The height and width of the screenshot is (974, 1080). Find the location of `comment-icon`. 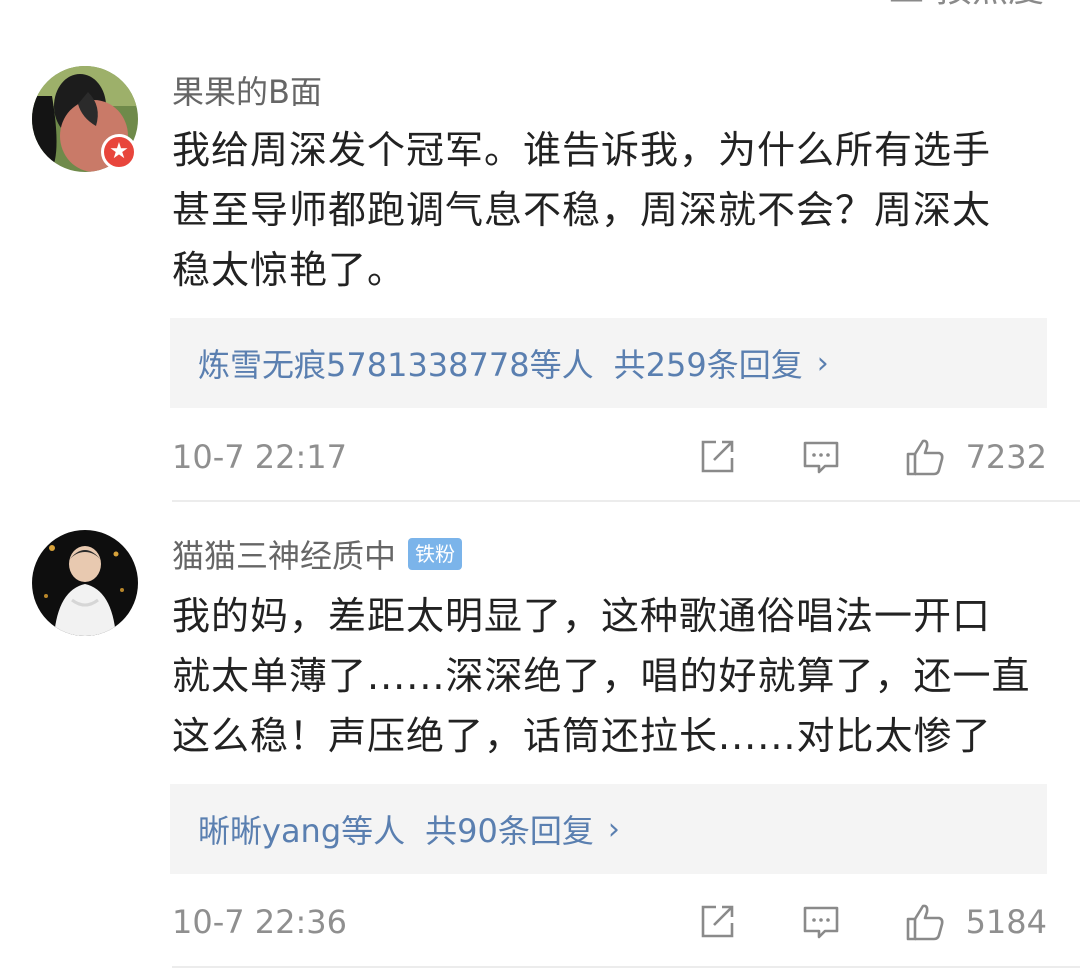

comment-icon is located at coordinates (820, 922).